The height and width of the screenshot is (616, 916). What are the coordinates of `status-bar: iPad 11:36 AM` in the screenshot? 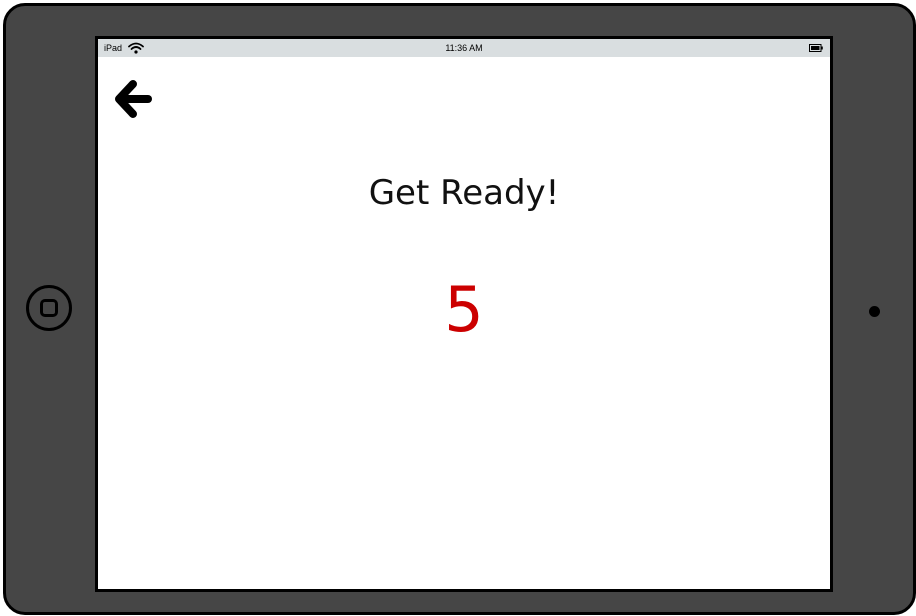 It's located at (464, 48).